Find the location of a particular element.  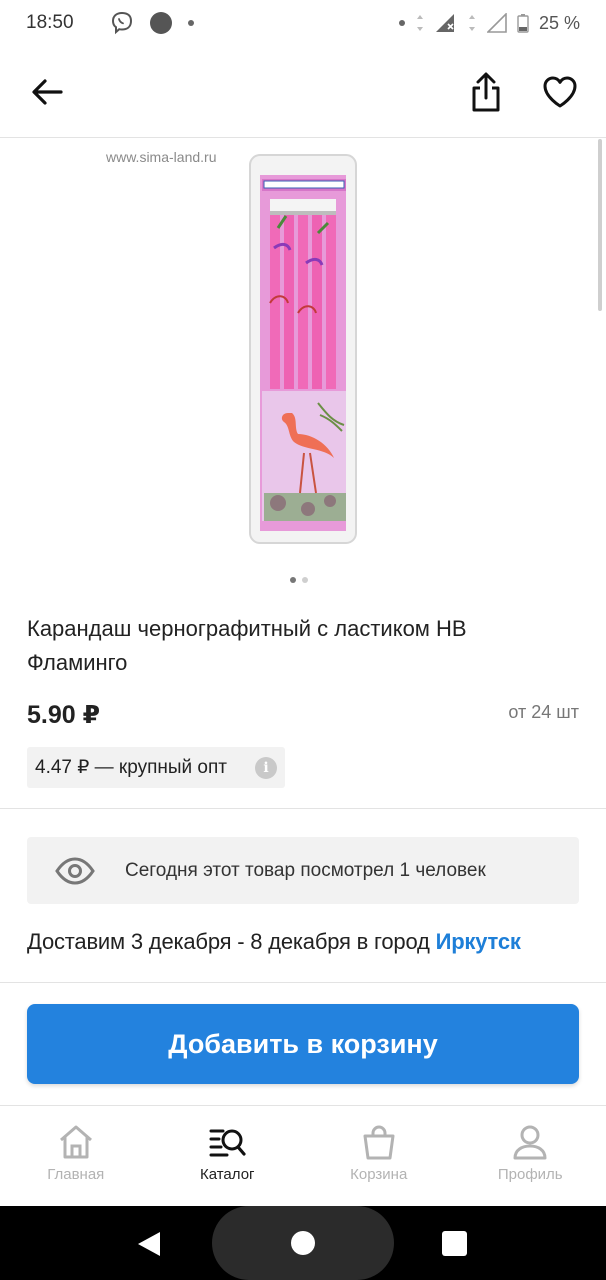

viewers-banner: Сегодня этот товар посмотрел 1 человек is located at coordinates (303, 870).